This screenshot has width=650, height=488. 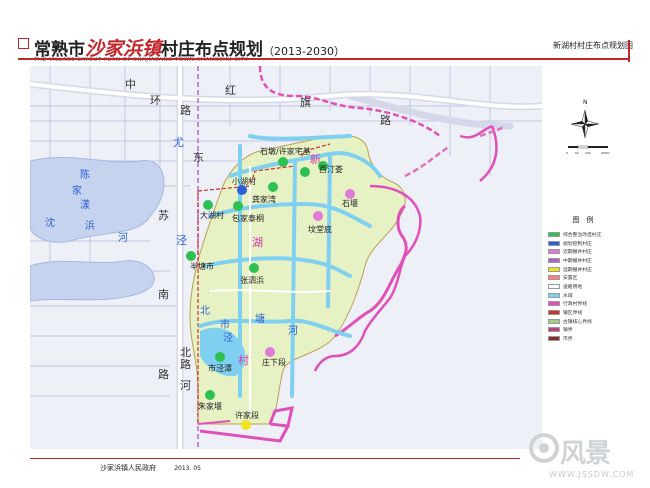 I want to click on road-label: 尤, so click(x=178, y=142).